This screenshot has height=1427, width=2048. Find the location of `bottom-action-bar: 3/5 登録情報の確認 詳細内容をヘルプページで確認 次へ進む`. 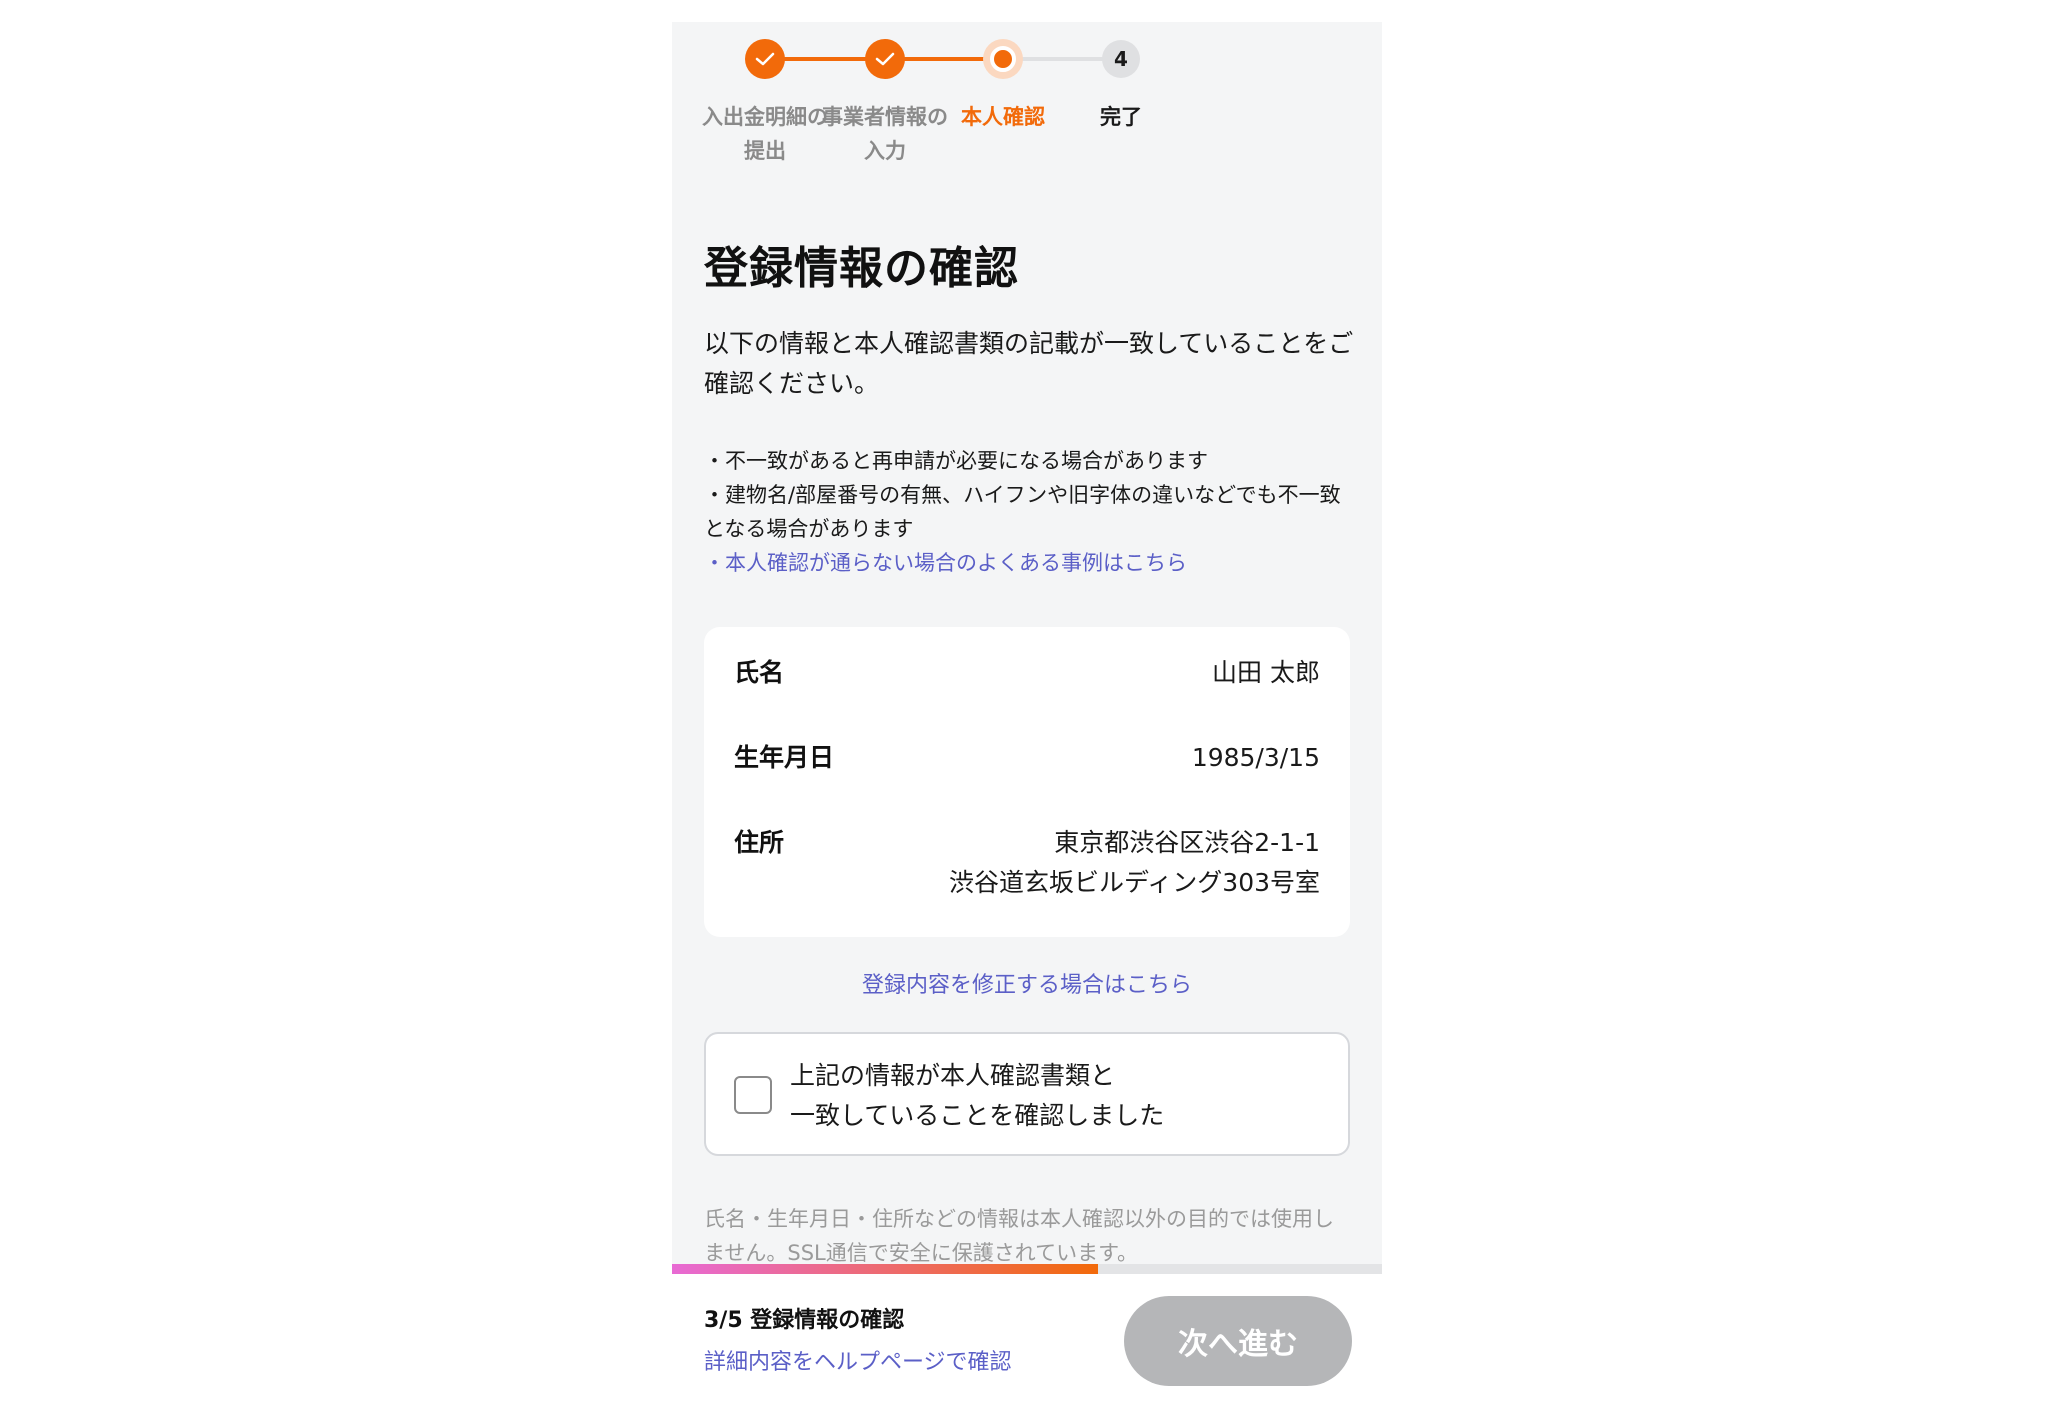

bottom-action-bar: 3/5 登録情報の確認 詳細内容をヘルプページで確認 次へ進む is located at coordinates (1027, 1334).